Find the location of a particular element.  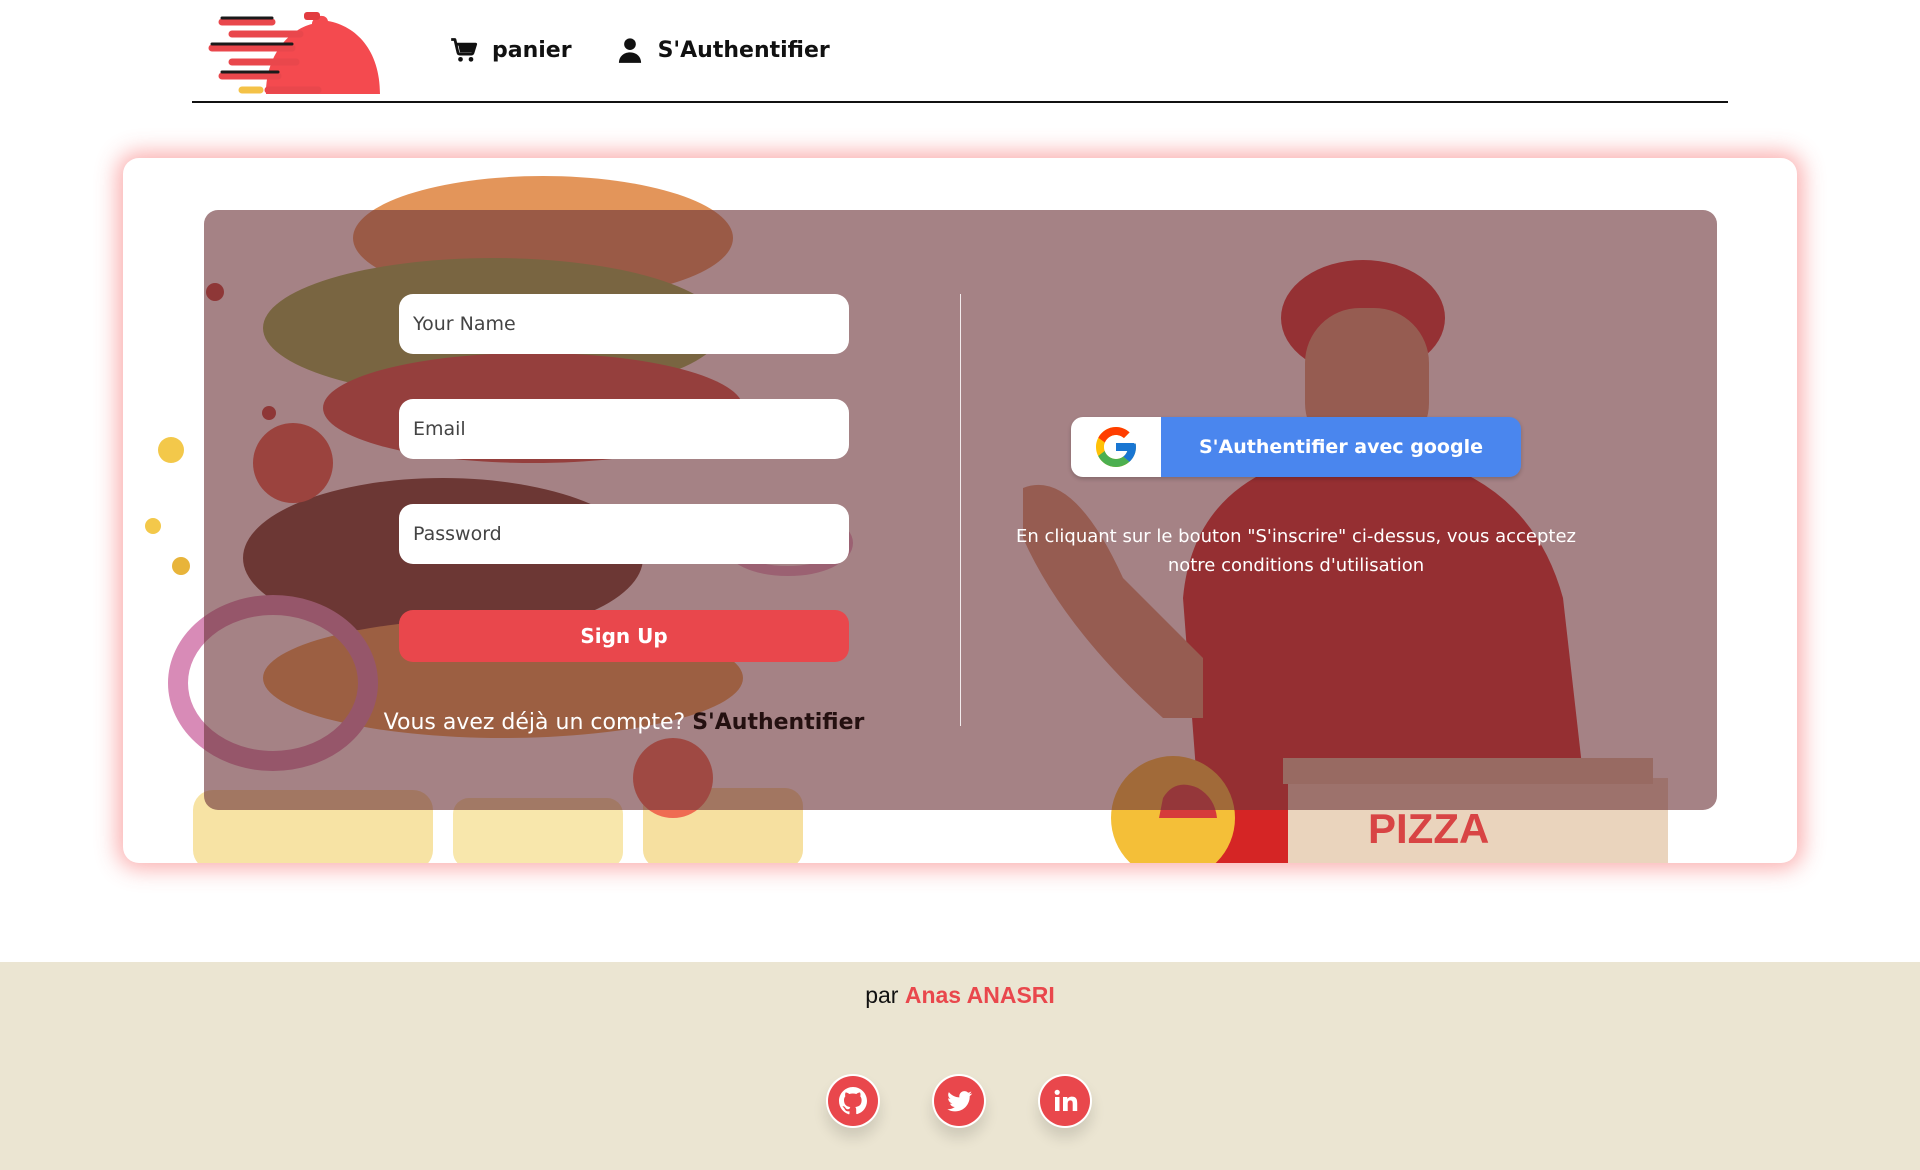

twitter-icon is located at coordinates (959, 1101).